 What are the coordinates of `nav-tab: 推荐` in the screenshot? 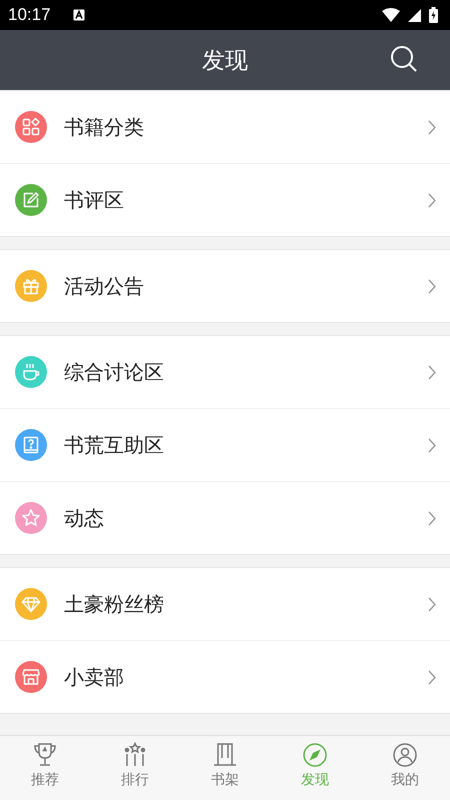 It's located at (45, 768).